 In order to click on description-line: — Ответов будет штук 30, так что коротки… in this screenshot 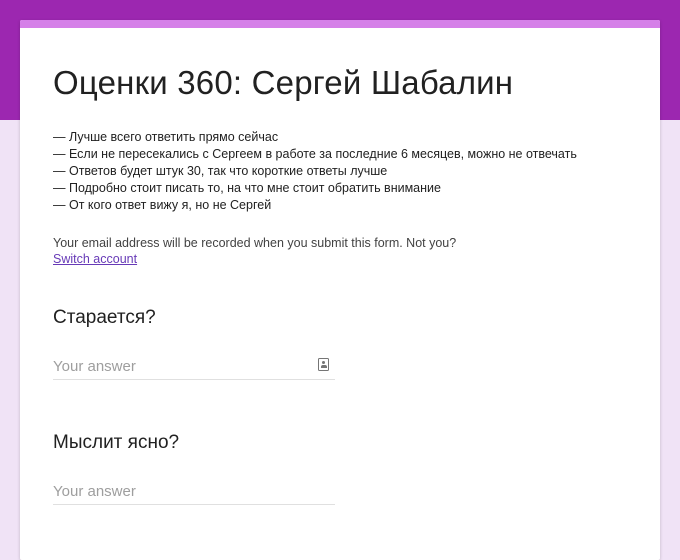, I will do `click(220, 171)`.